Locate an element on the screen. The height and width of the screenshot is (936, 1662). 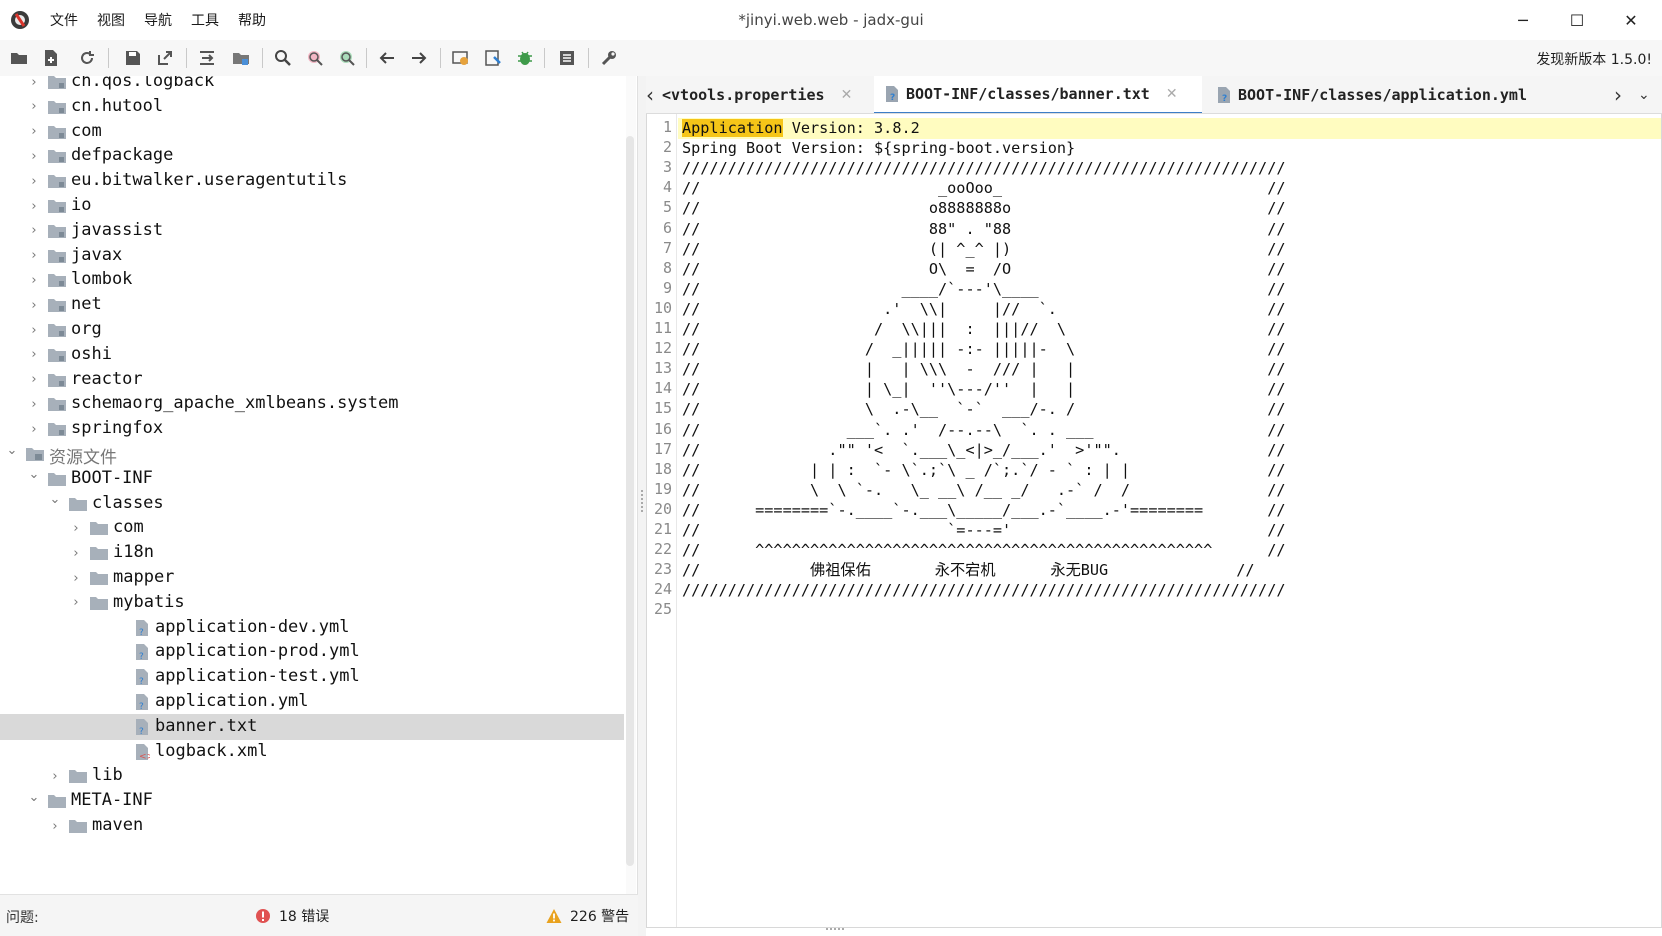
splitter-grip is located at coordinates (642, 501).